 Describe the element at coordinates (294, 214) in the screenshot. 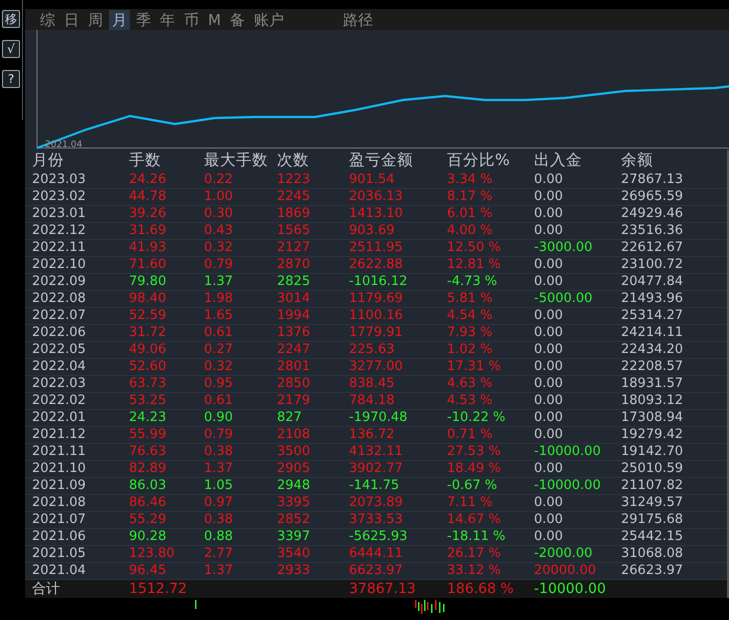

I see `table-cell-text: 1869` at that location.